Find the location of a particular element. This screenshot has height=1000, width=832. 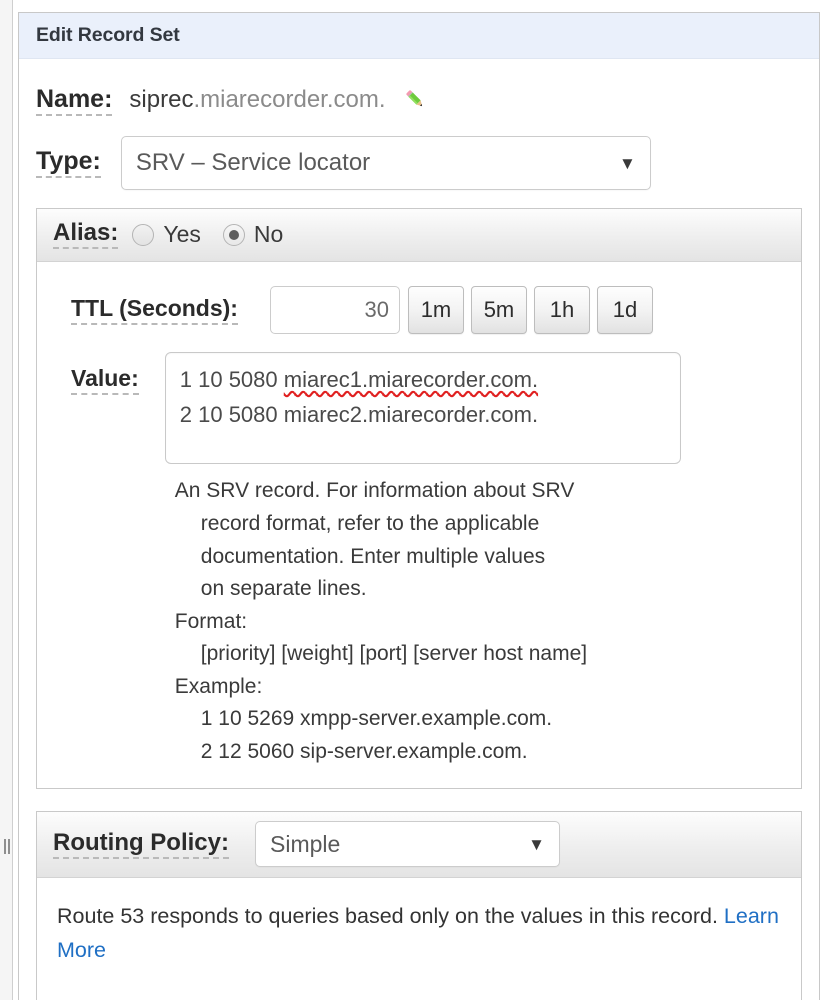

name-prefix: siprec is located at coordinates (161, 99).